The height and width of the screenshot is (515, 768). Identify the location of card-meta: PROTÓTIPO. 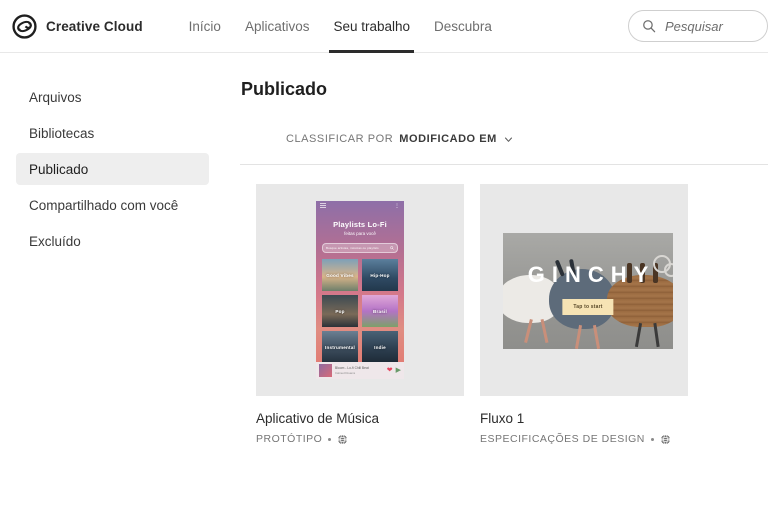
(360, 439).